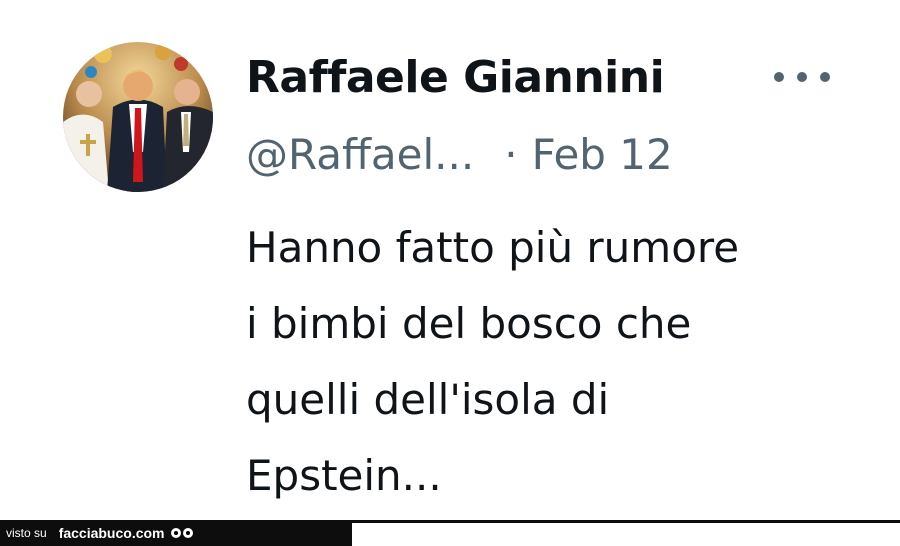 The image size is (900, 546). Describe the element at coordinates (455, 78) in the screenshot. I see `author-name: Raffaele Giannini` at that location.